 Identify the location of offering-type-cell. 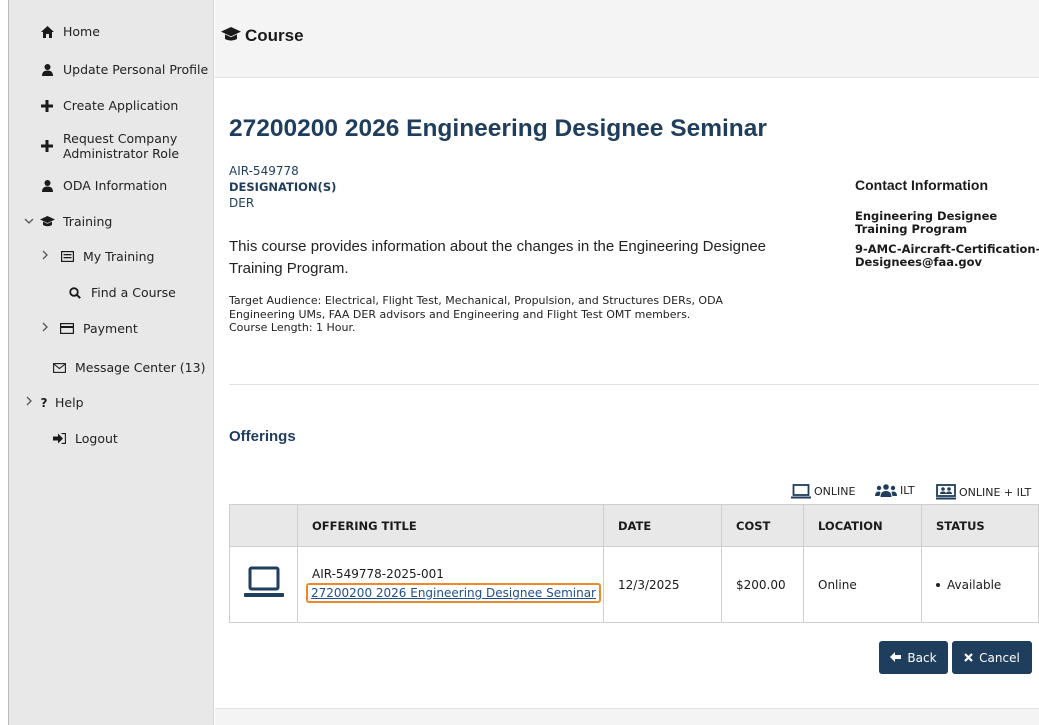
(263, 584).